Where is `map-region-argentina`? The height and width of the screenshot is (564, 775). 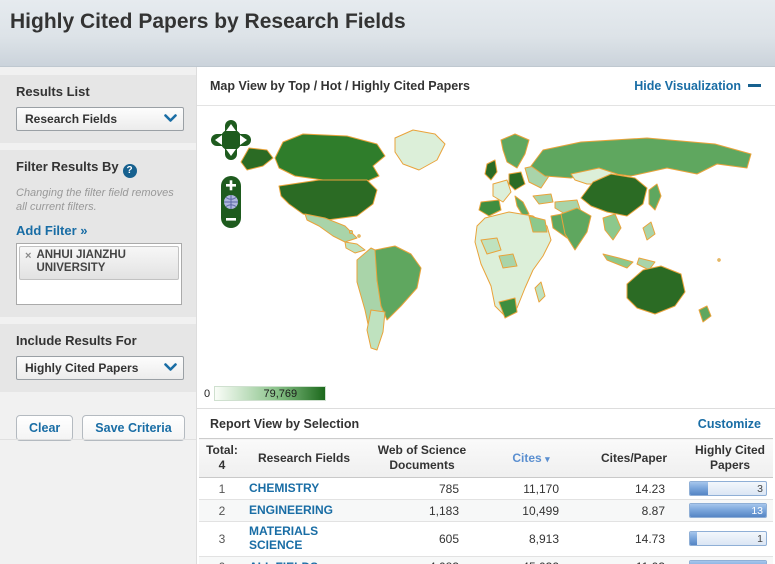 map-region-argentina is located at coordinates (376, 330).